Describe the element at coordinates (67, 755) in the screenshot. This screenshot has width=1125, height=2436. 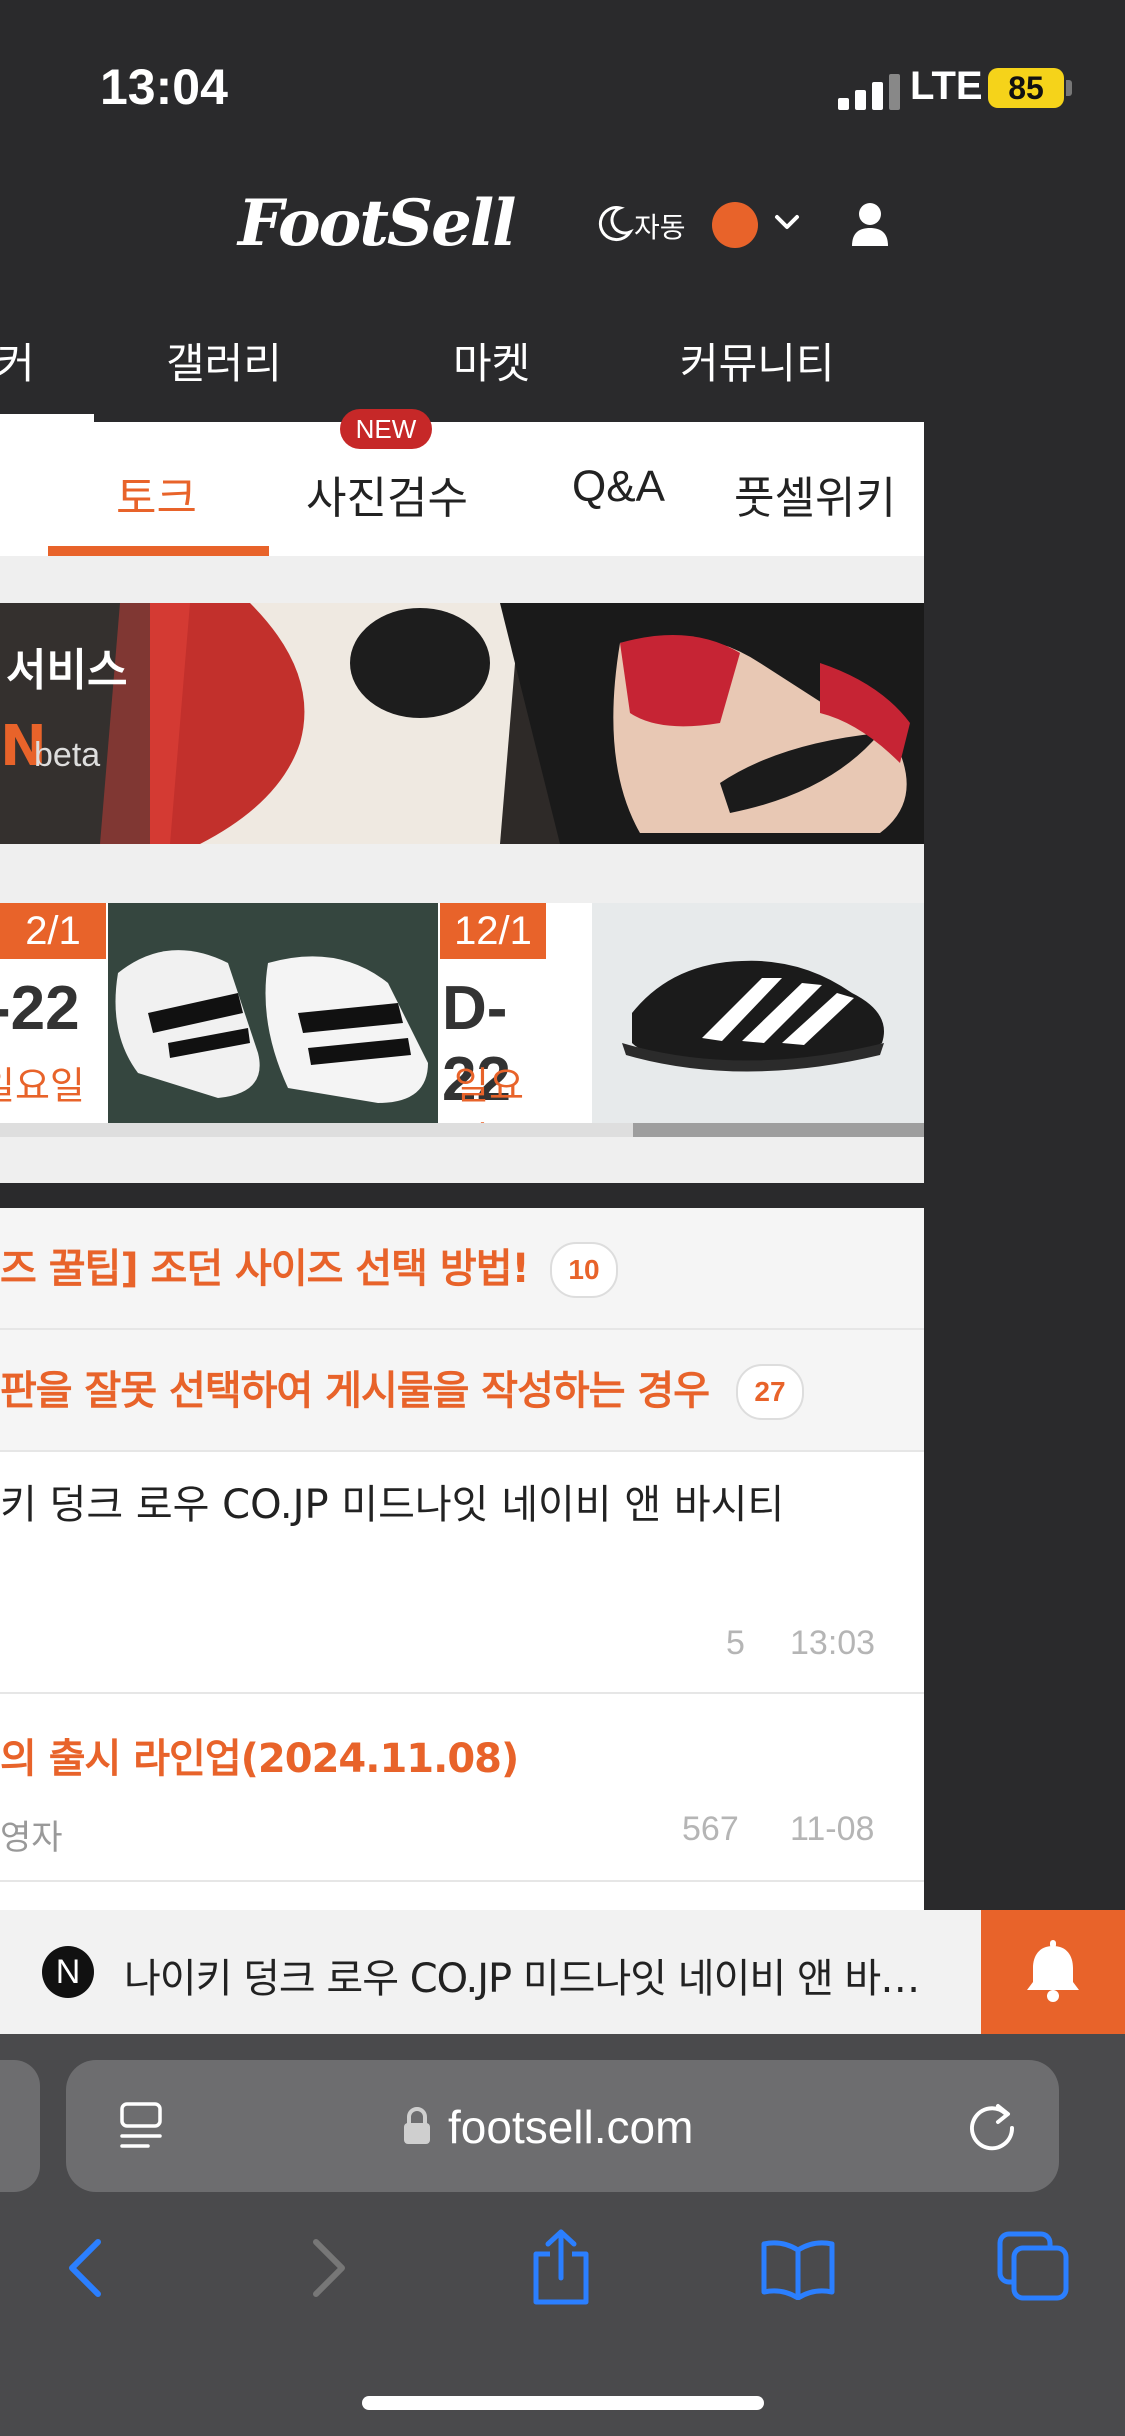
I see `banner-beta-label: beta` at that location.